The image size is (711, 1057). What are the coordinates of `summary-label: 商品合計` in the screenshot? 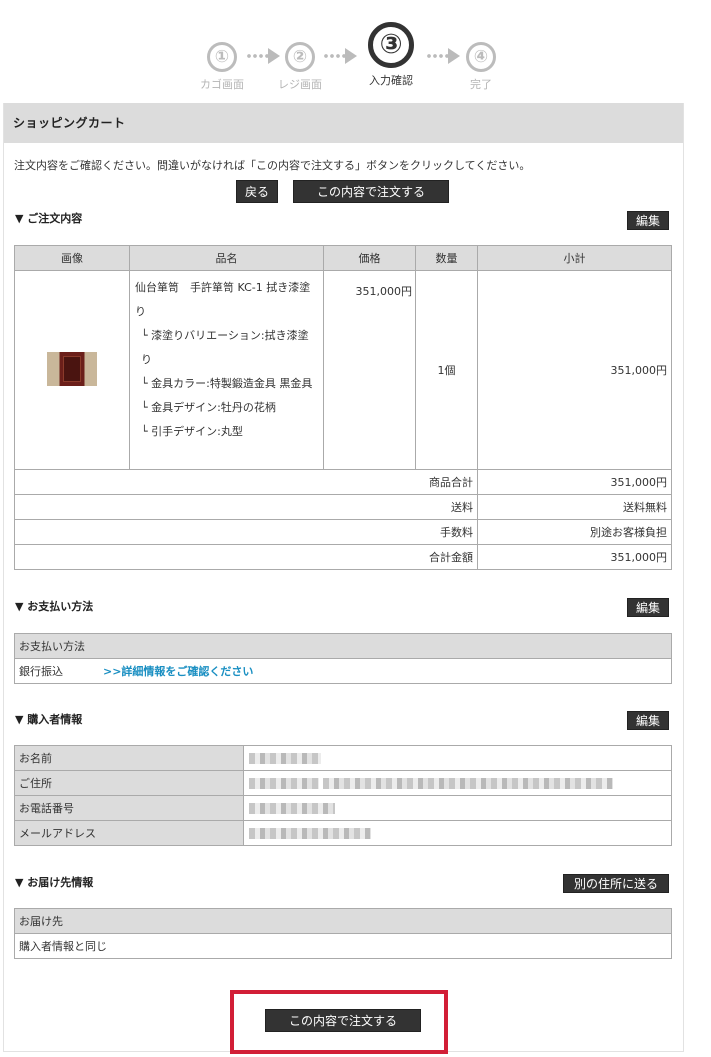 It's located at (246, 482).